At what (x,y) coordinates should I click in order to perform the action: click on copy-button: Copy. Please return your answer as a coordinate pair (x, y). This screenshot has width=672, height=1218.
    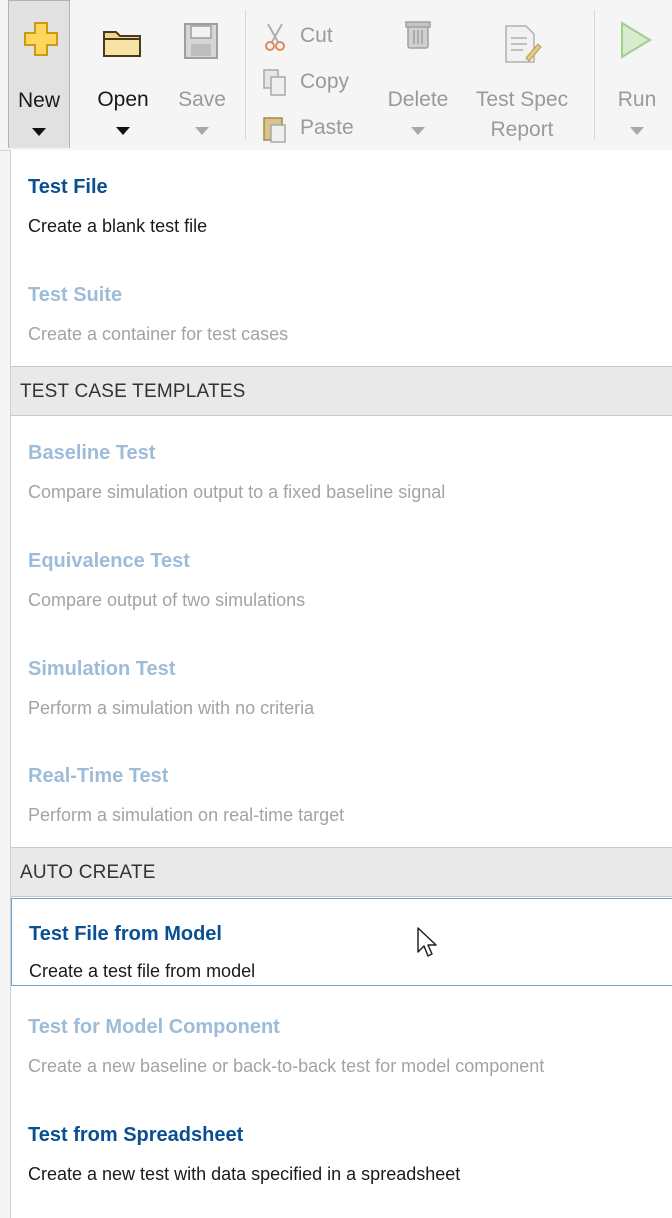
    Looking at the image, I should click on (317, 84).